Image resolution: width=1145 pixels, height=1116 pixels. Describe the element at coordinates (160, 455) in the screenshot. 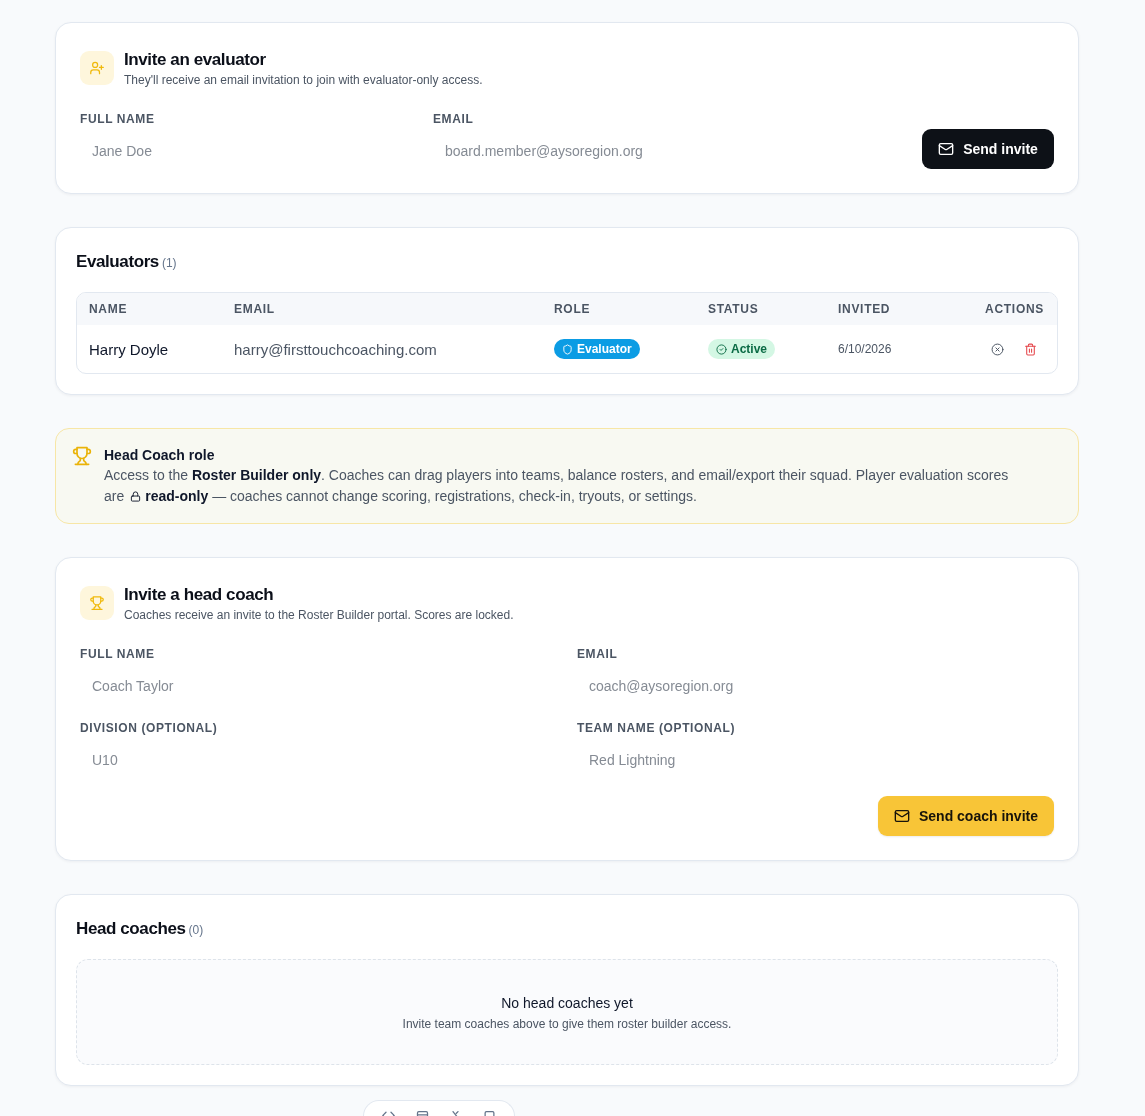

I see `banner-title: Head Coach role` at that location.